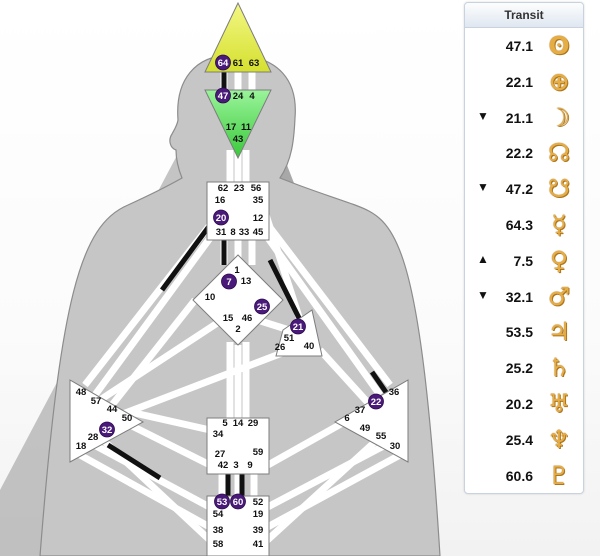  I want to click on transit-row: ▼ 32.1 ♂, so click(524, 297).